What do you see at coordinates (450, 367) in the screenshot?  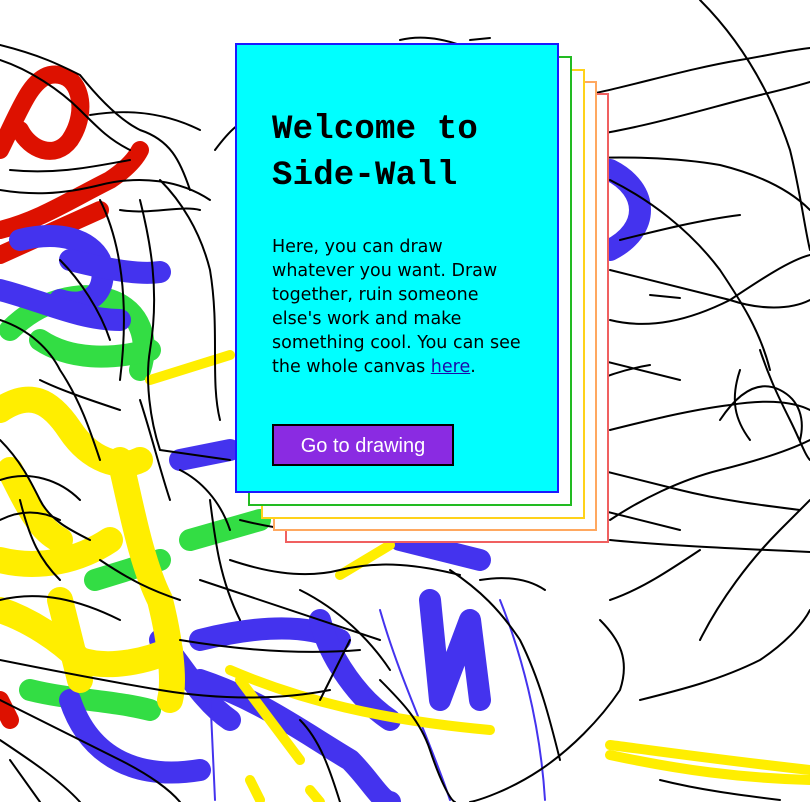 I see `canvas-link: here` at bounding box center [450, 367].